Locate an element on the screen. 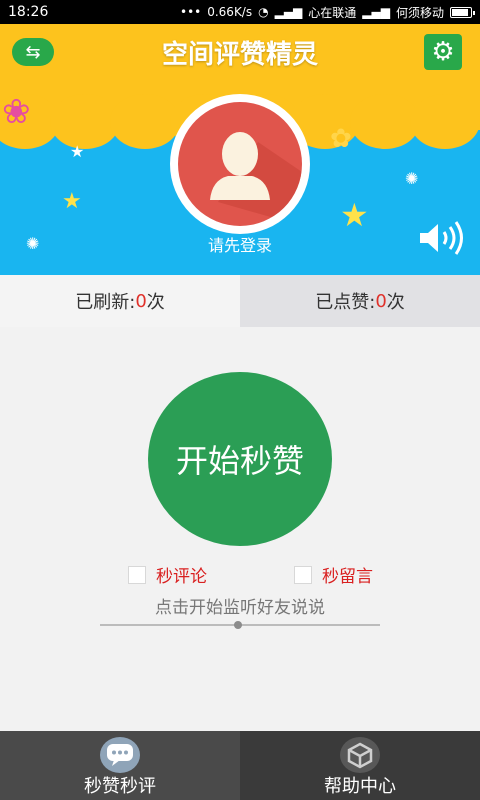  network-speed: 0.66K/s is located at coordinates (230, 12).